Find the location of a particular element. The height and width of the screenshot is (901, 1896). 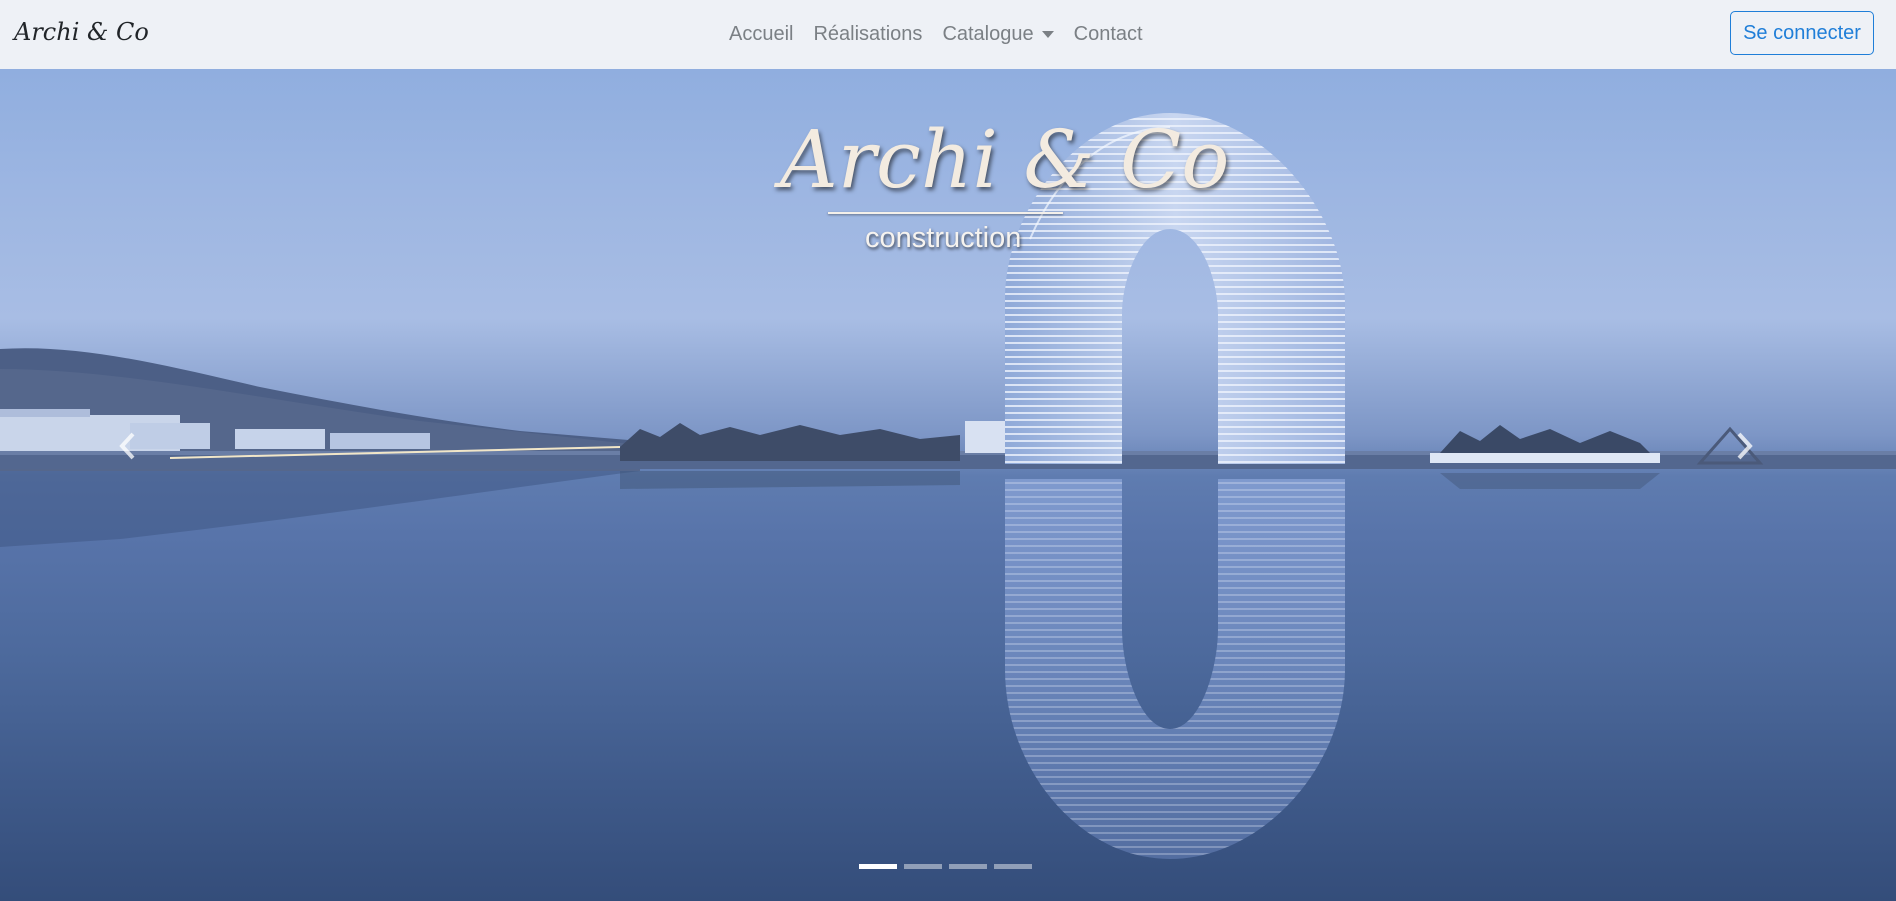

nav-link-catalogue-label: Catalogue is located at coordinates (988, 34).